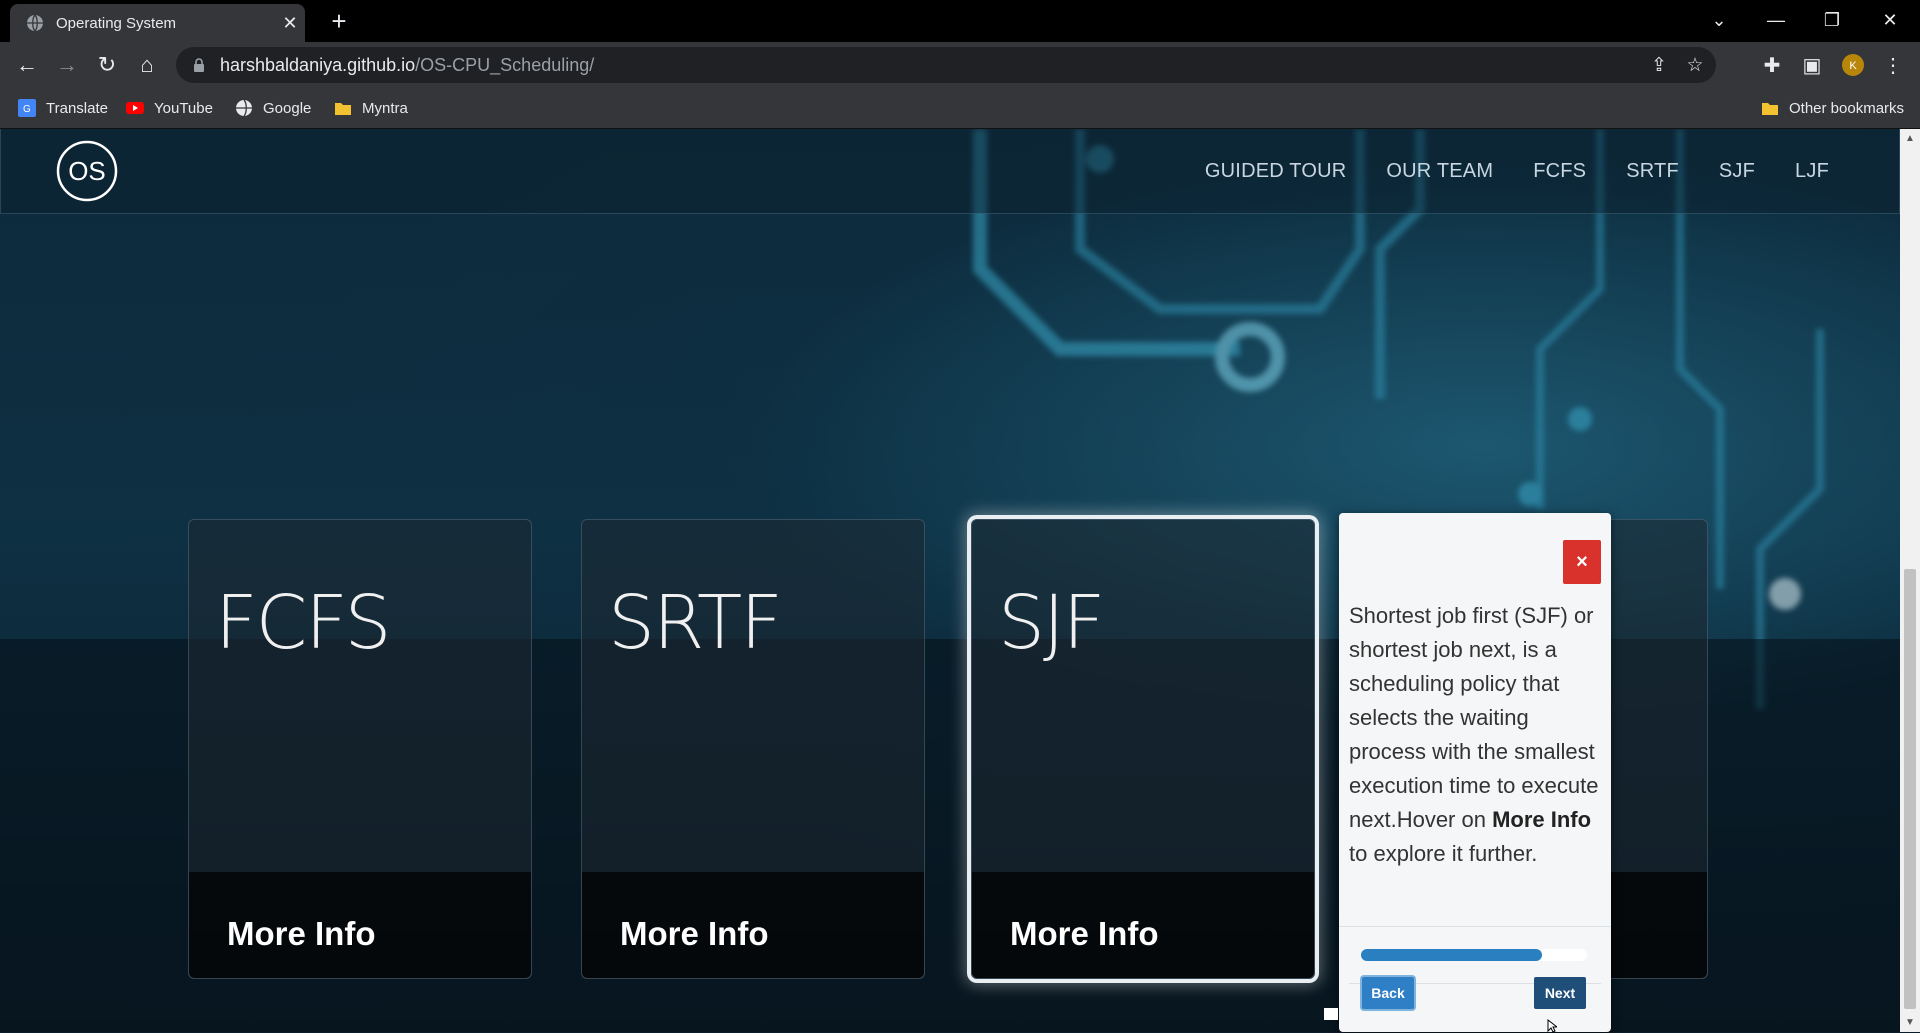  What do you see at coordinates (1719, 20) in the screenshot?
I see `tab-search-icon: ⌄` at bounding box center [1719, 20].